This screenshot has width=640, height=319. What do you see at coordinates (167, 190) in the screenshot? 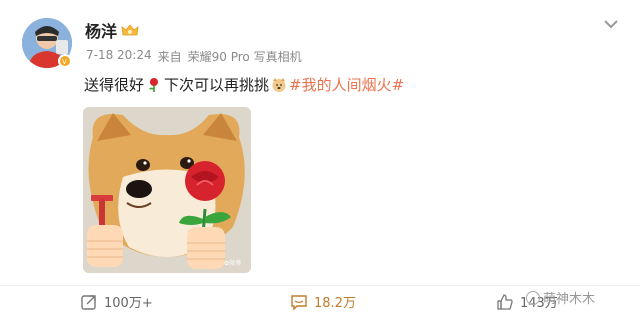
I see `post-image: ✿微博` at bounding box center [167, 190].